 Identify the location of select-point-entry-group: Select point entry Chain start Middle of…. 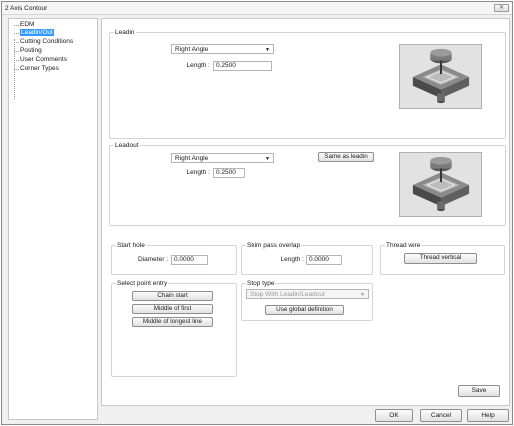
(174, 328).